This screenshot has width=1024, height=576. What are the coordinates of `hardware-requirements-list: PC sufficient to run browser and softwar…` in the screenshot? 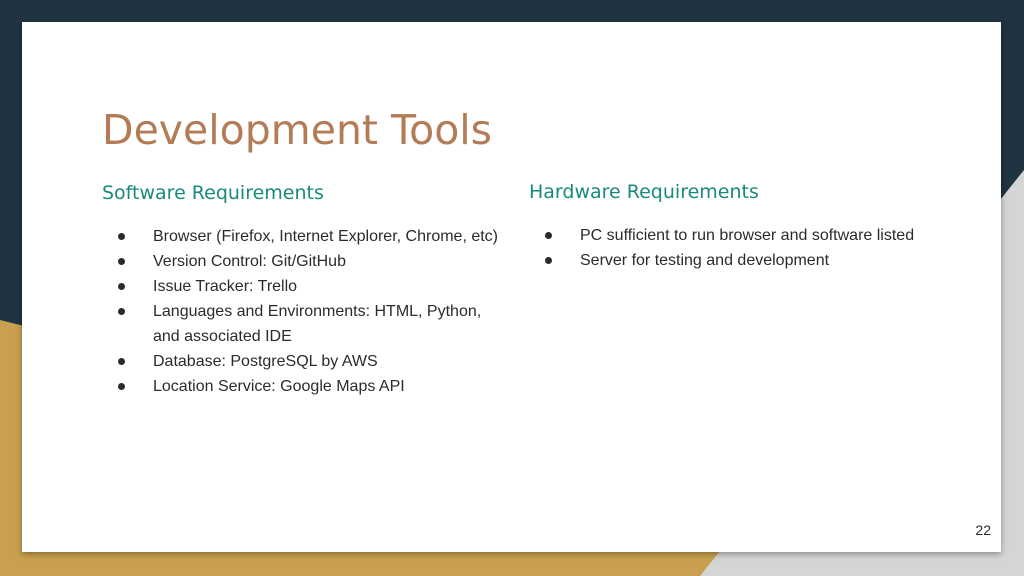 It's located at (729, 248).